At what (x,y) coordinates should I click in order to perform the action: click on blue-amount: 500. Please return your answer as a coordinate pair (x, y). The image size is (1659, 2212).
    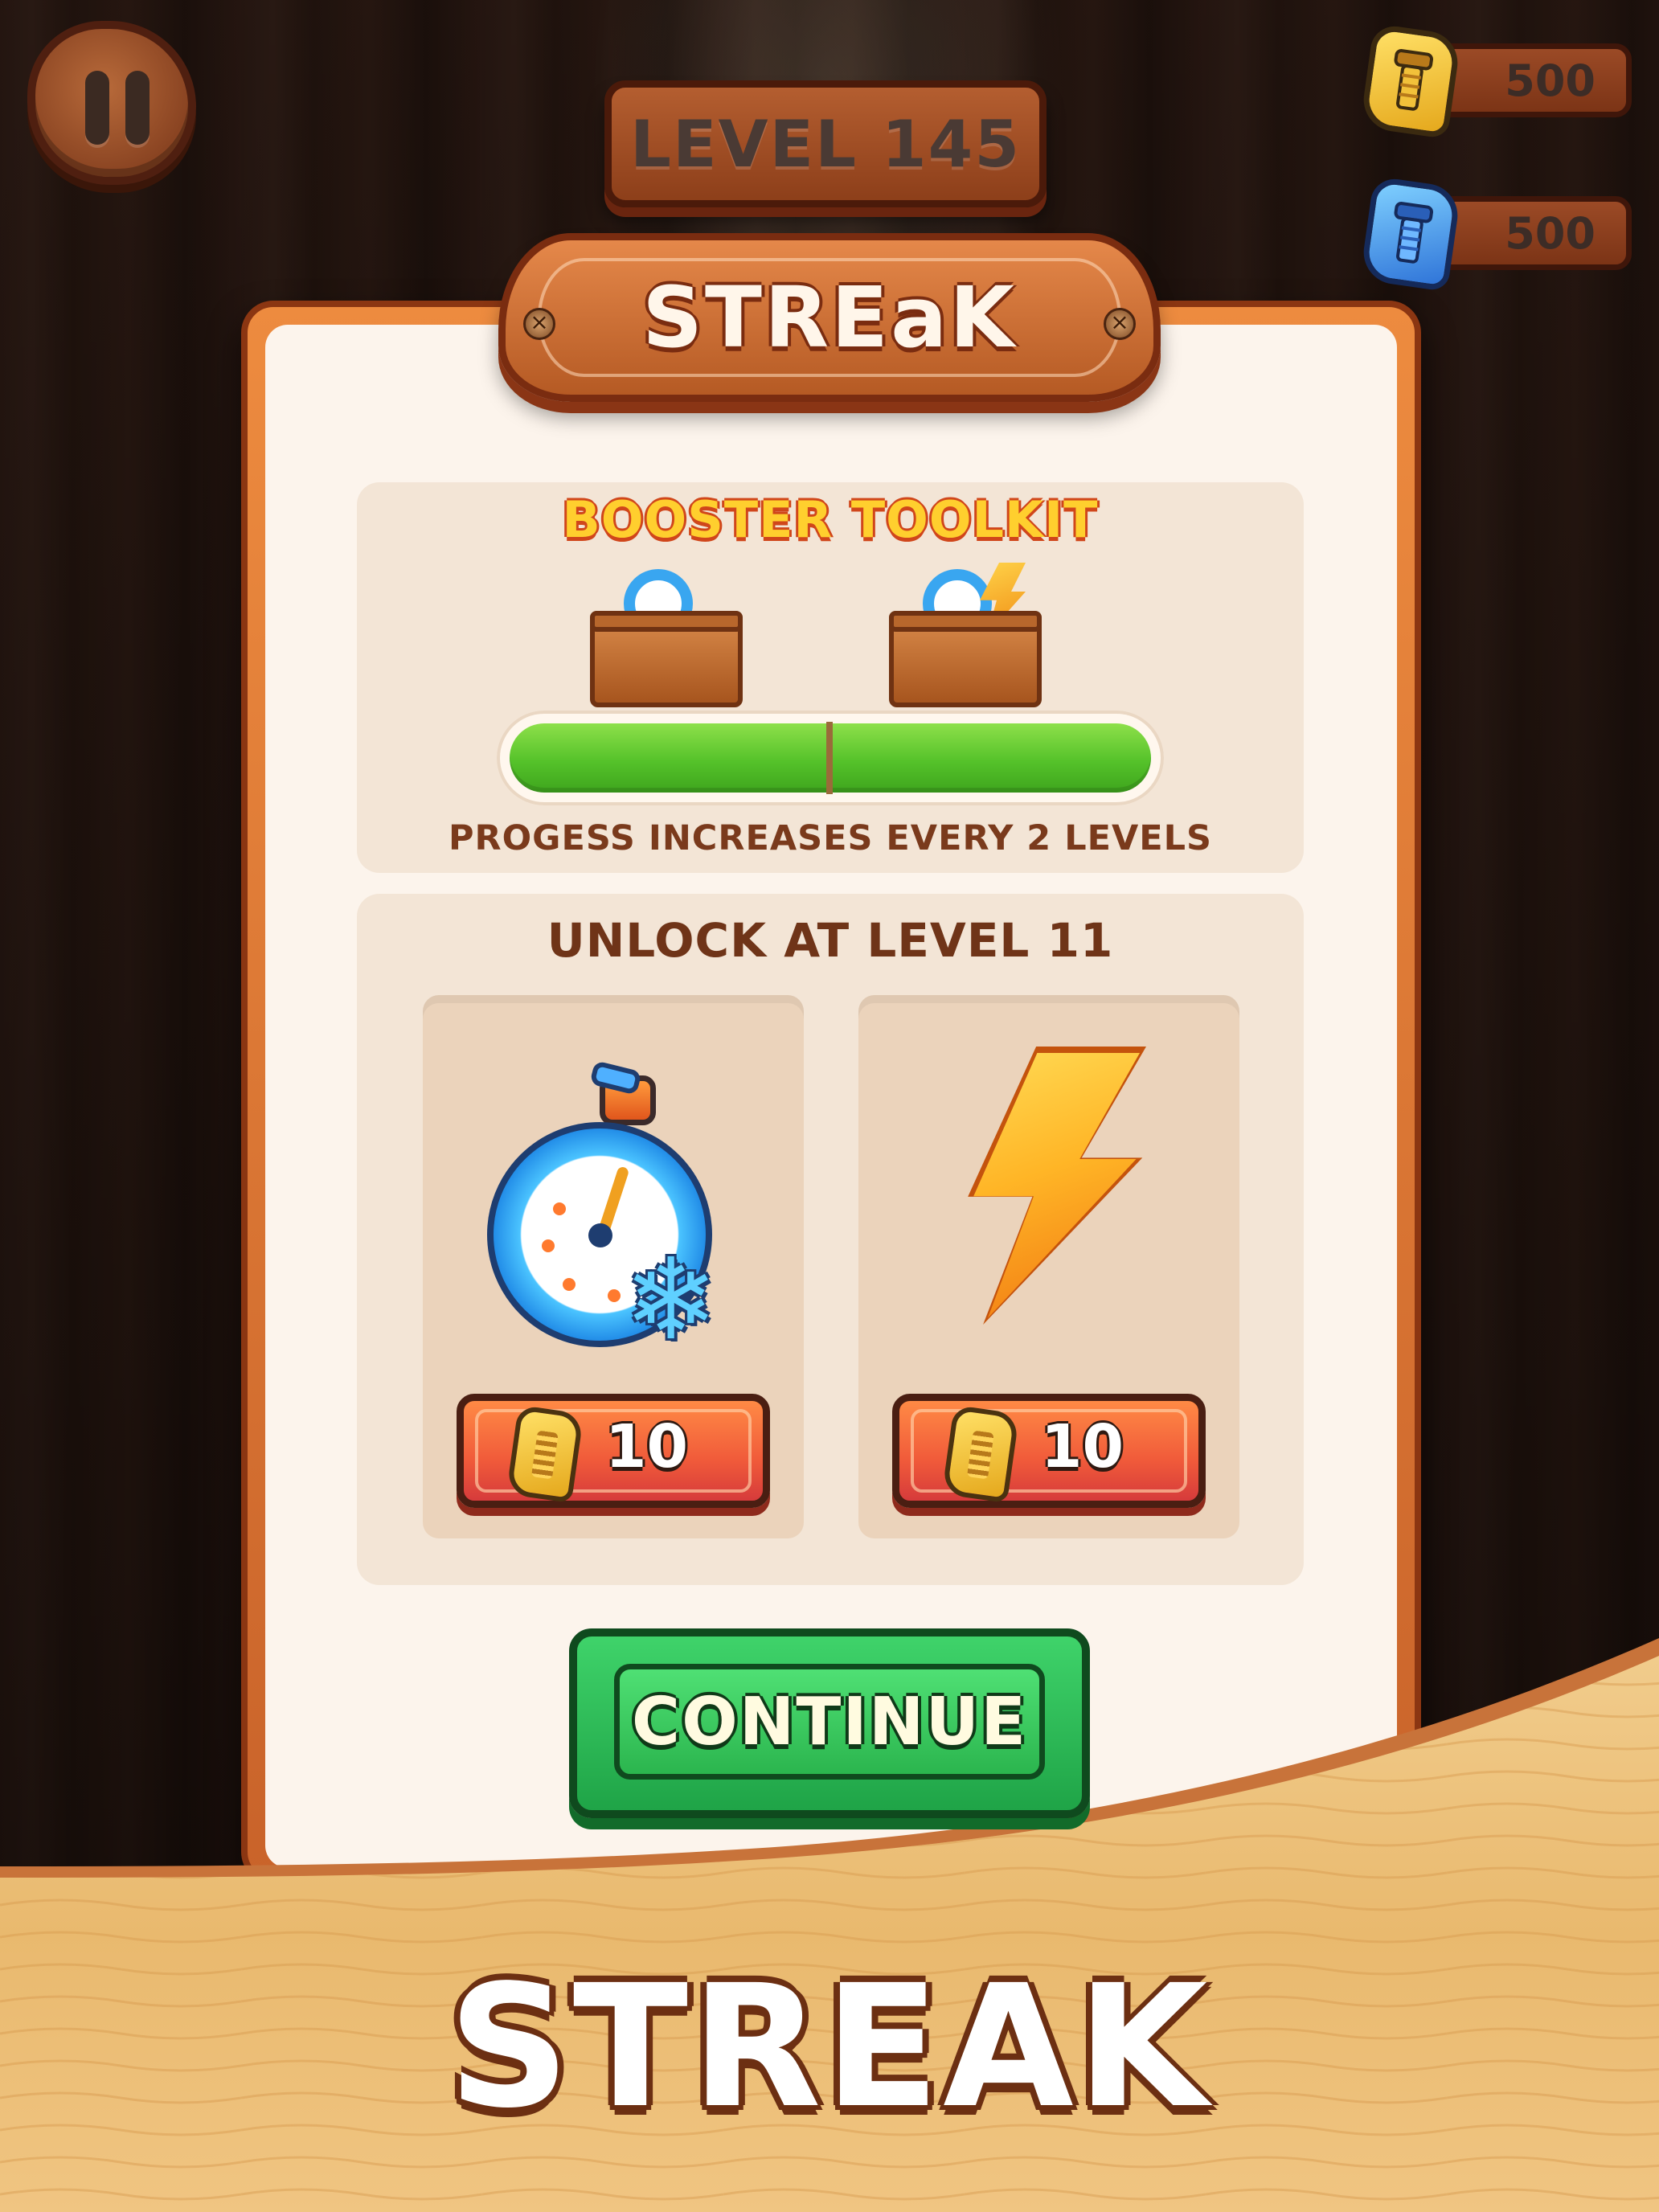
    Looking at the image, I should click on (1550, 233).